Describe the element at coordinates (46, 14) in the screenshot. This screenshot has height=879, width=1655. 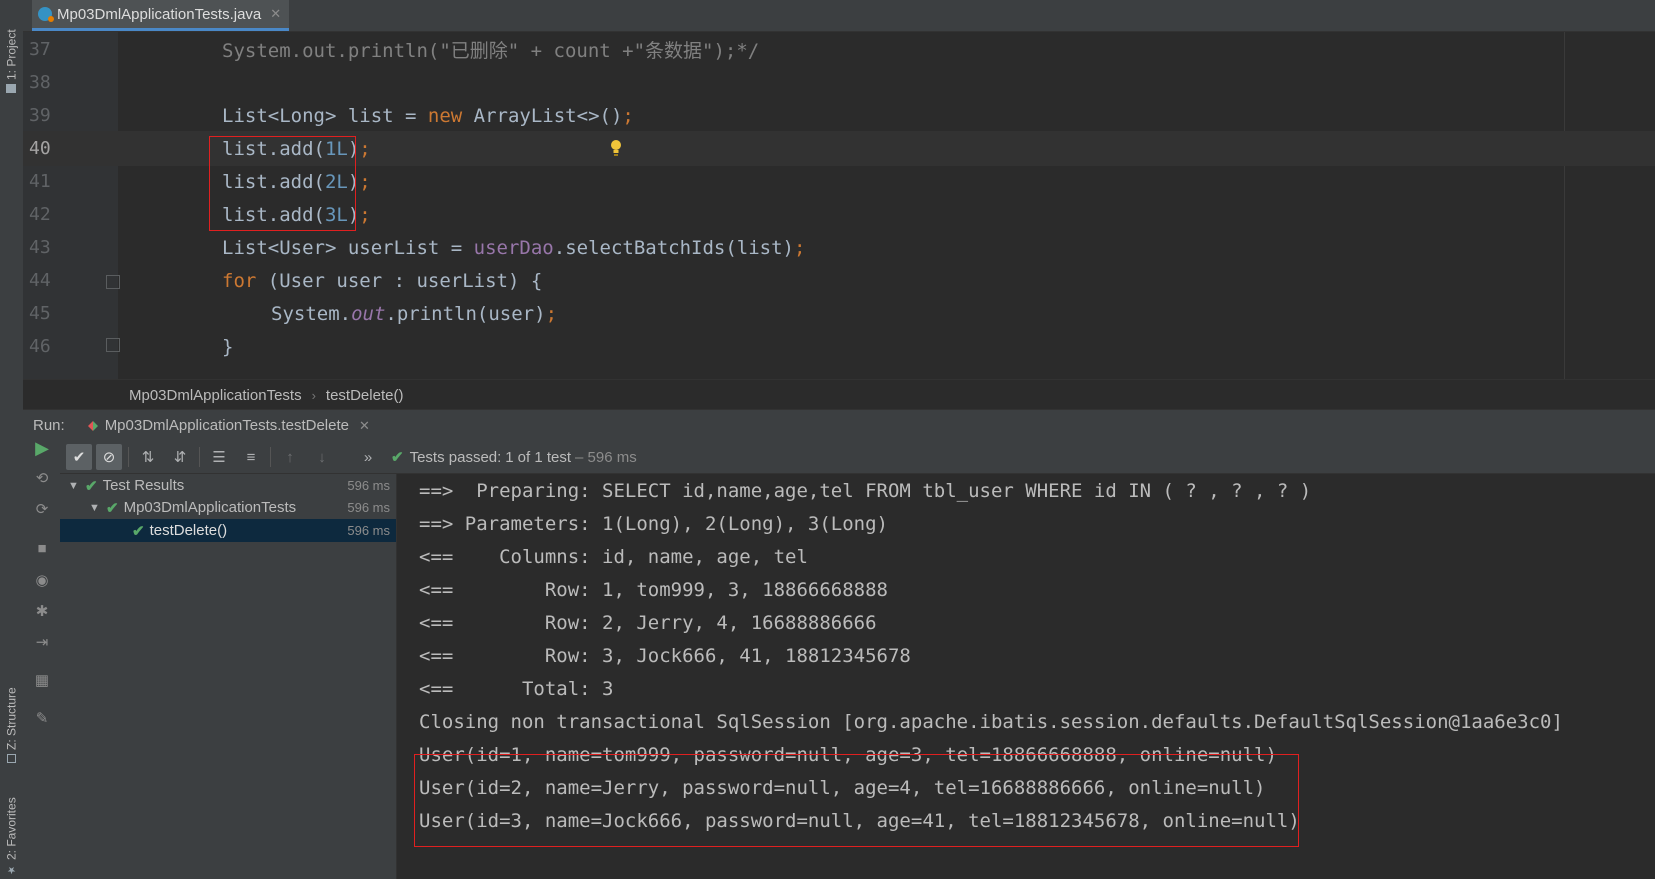
I see `java-class-icon` at that location.